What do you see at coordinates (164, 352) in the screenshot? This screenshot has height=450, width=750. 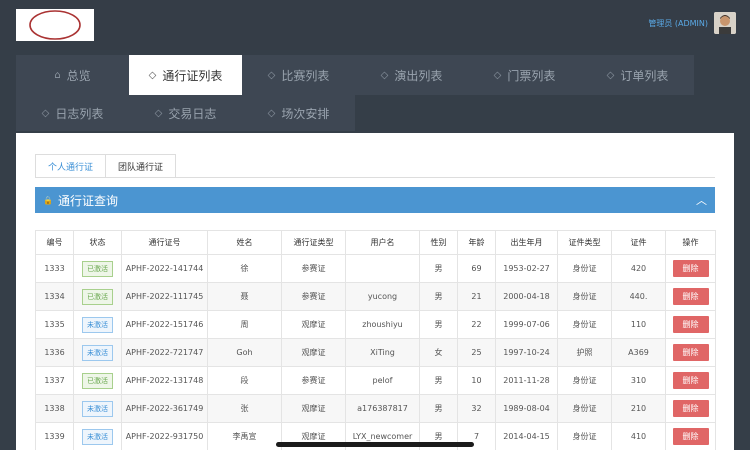 I see `cell-pass-no: APHF-2022-721747` at bounding box center [164, 352].